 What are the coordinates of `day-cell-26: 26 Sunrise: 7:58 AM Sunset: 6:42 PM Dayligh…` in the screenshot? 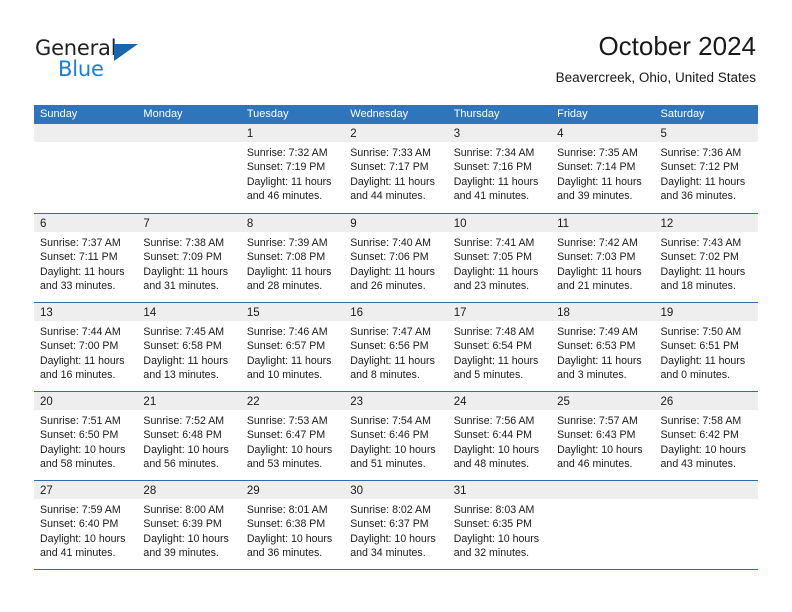 It's located at (706, 436).